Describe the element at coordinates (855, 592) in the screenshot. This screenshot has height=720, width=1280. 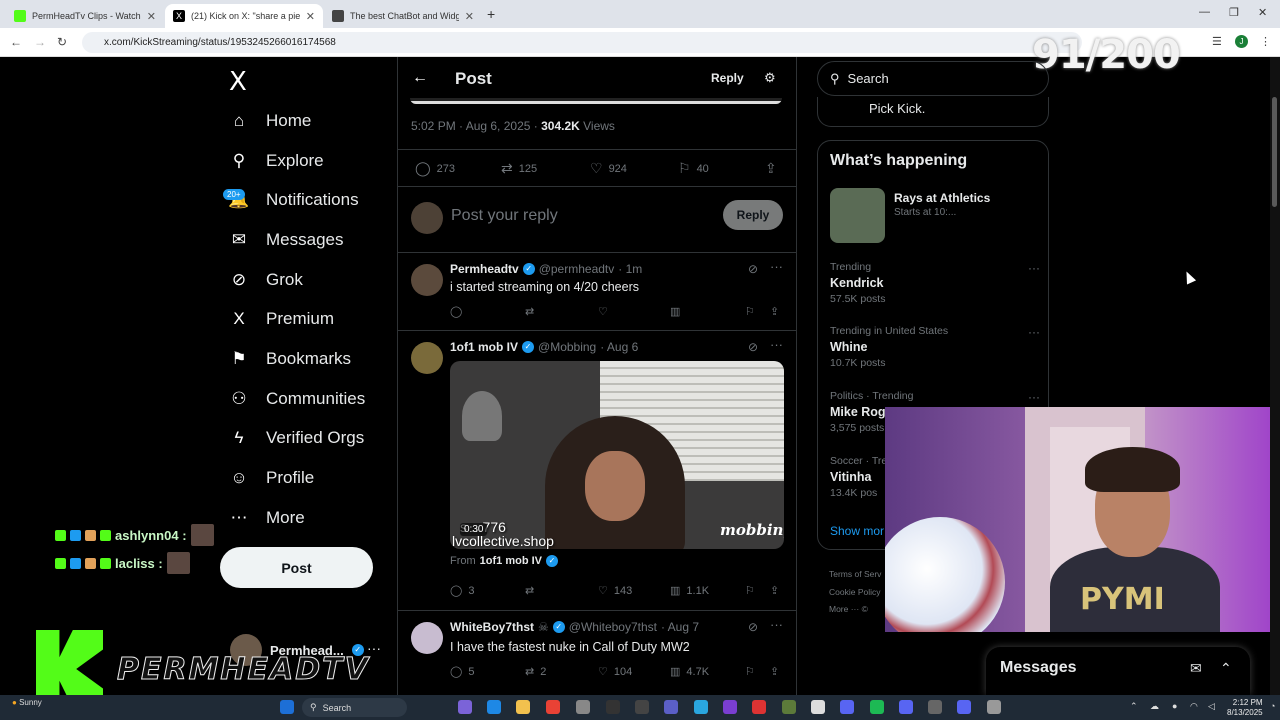
I see `footer-link: Cookie Policy` at that location.